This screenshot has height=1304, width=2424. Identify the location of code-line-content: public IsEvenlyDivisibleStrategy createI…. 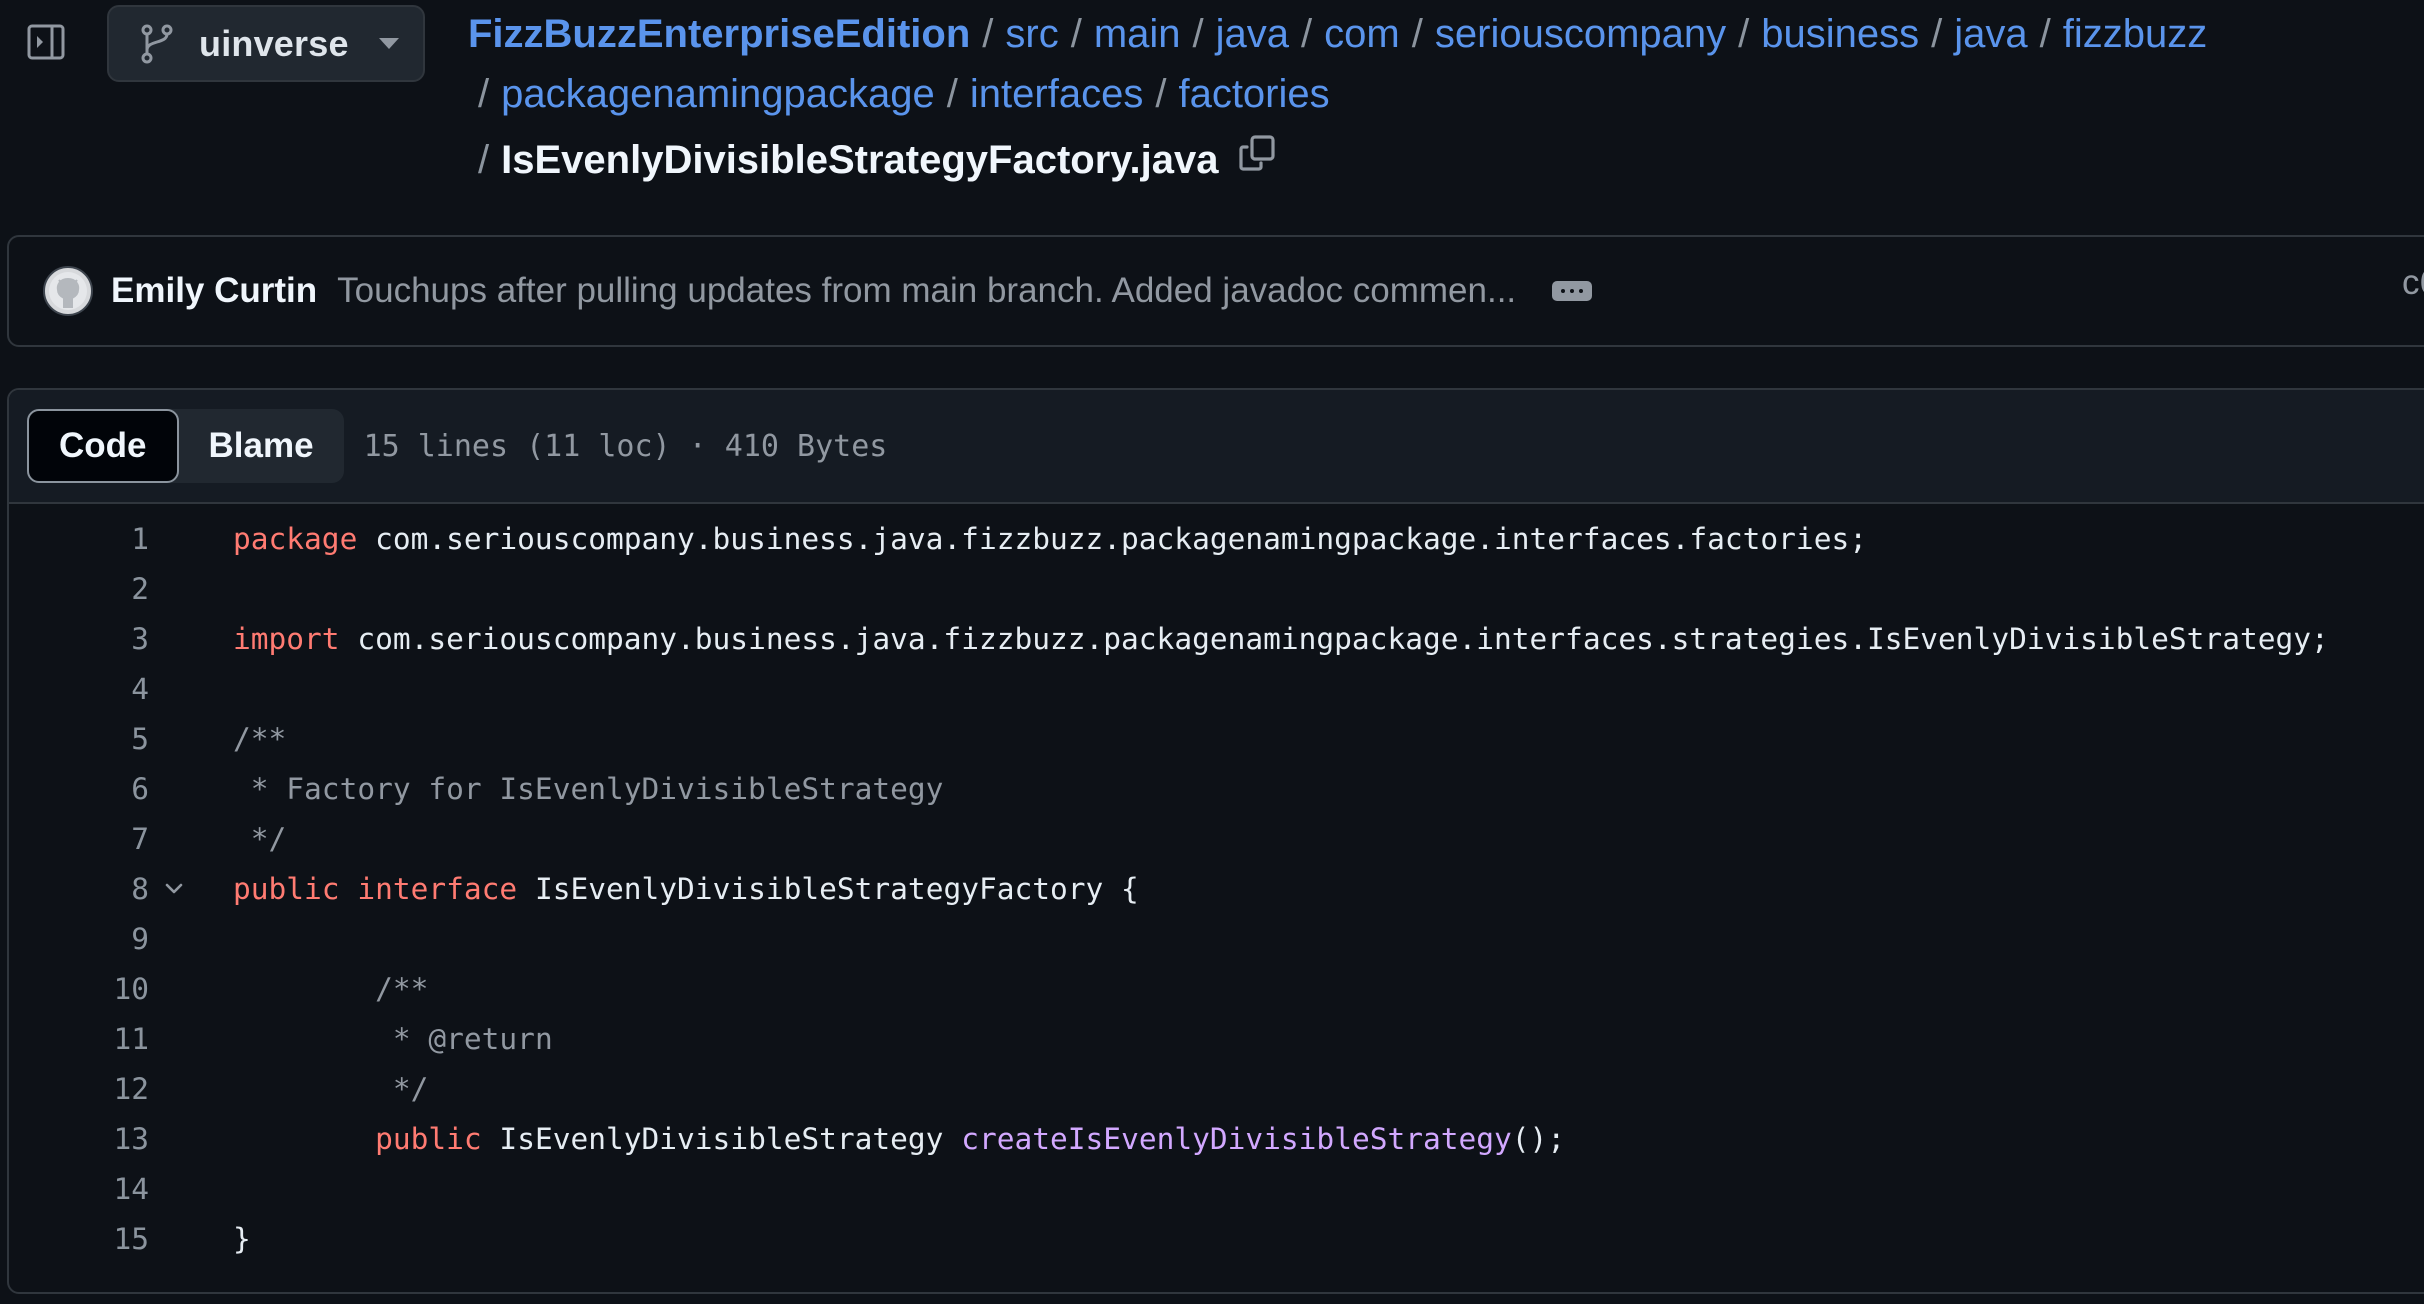
(882, 1139).